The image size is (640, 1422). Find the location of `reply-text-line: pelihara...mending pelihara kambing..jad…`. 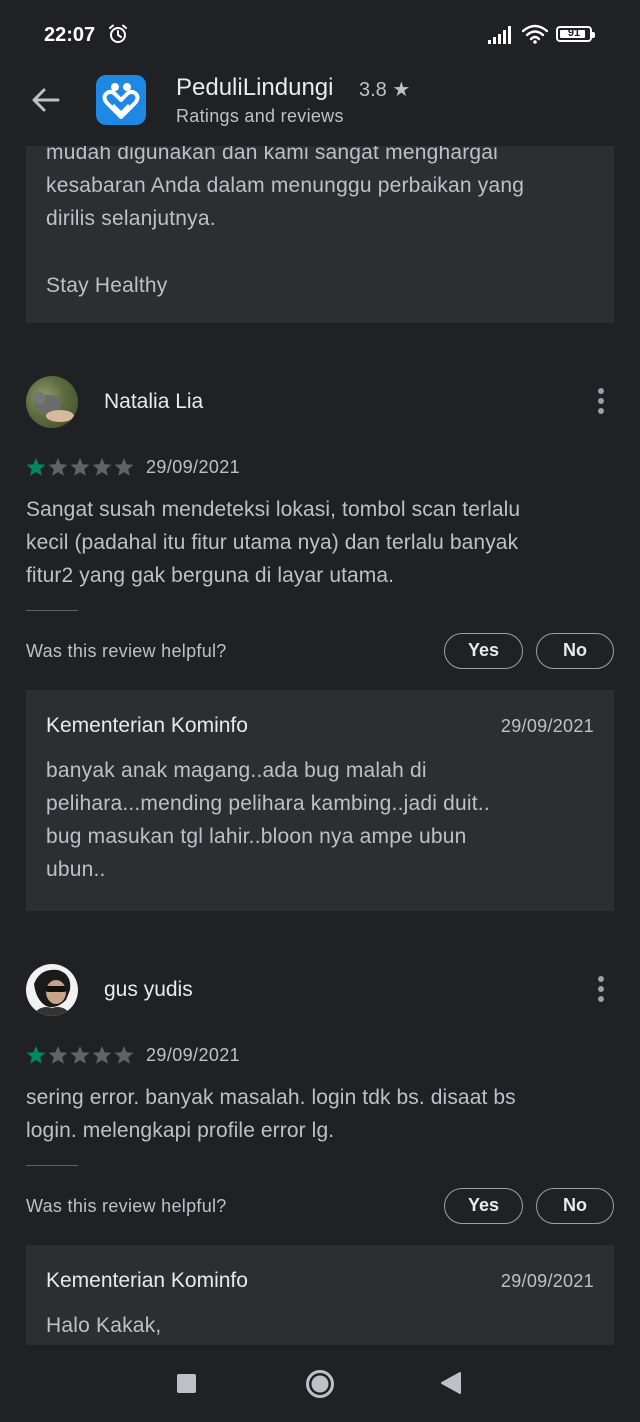

reply-text-line: pelihara...mending pelihara kambing..jad… is located at coordinates (268, 803).